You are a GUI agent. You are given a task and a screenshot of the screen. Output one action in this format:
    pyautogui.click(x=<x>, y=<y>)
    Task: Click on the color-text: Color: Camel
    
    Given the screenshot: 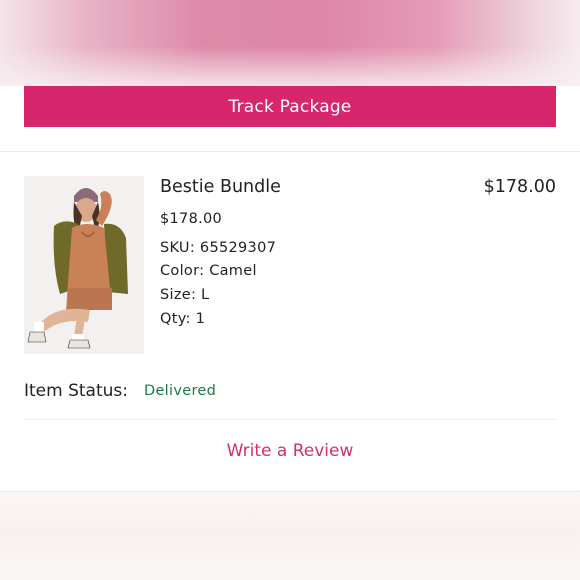 What is the action you would take?
    pyautogui.click(x=208, y=271)
    